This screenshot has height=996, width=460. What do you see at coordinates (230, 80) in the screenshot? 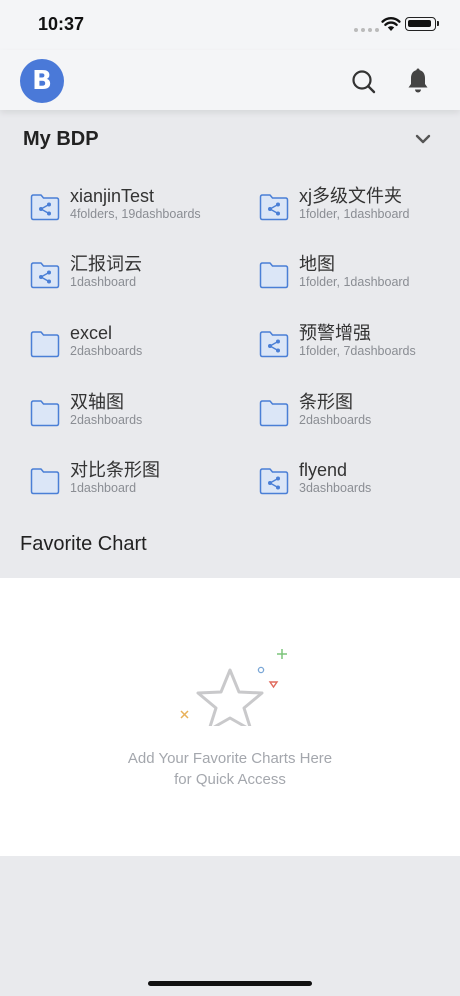
I see `app-header: B` at bounding box center [230, 80].